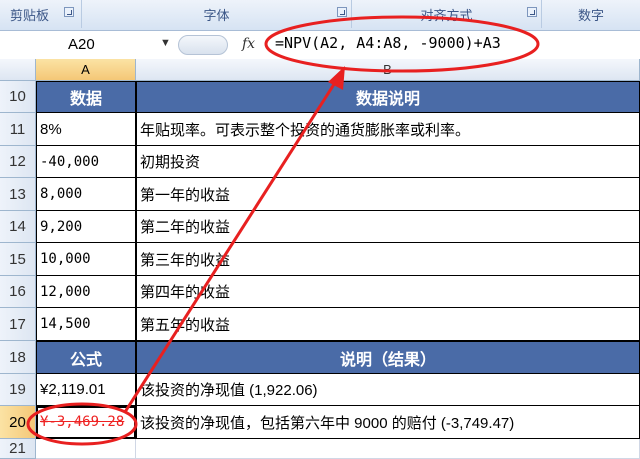  What do you see at coordinates (388, 259) in the screenshot?
I see `cell-b15: 第三年的收益` at bounding box center [388, 259].